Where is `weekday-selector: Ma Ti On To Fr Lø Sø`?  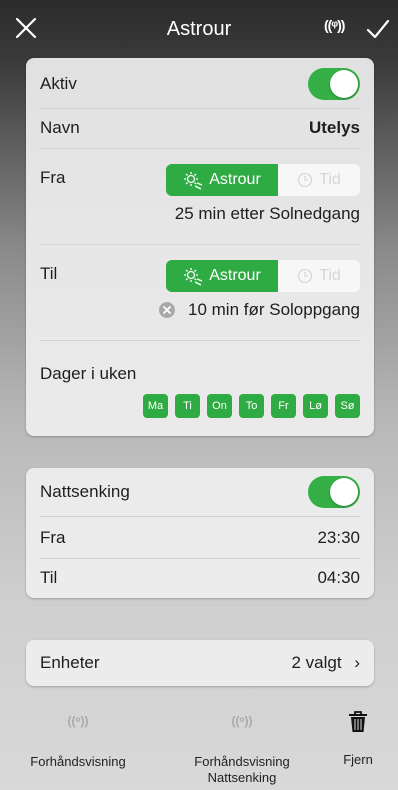 weekday-selector: Ma Ti On To Fr Lø Sø is located at coordinates (251, 406).